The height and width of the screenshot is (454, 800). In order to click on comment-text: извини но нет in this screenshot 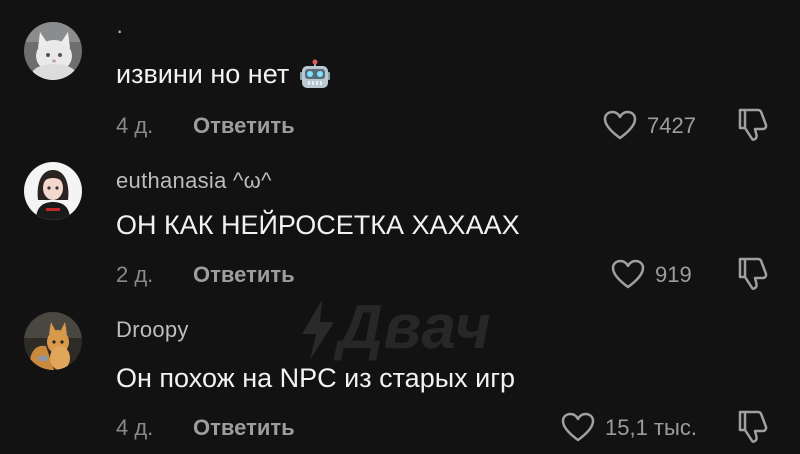, I will do `click(223, 78)`.